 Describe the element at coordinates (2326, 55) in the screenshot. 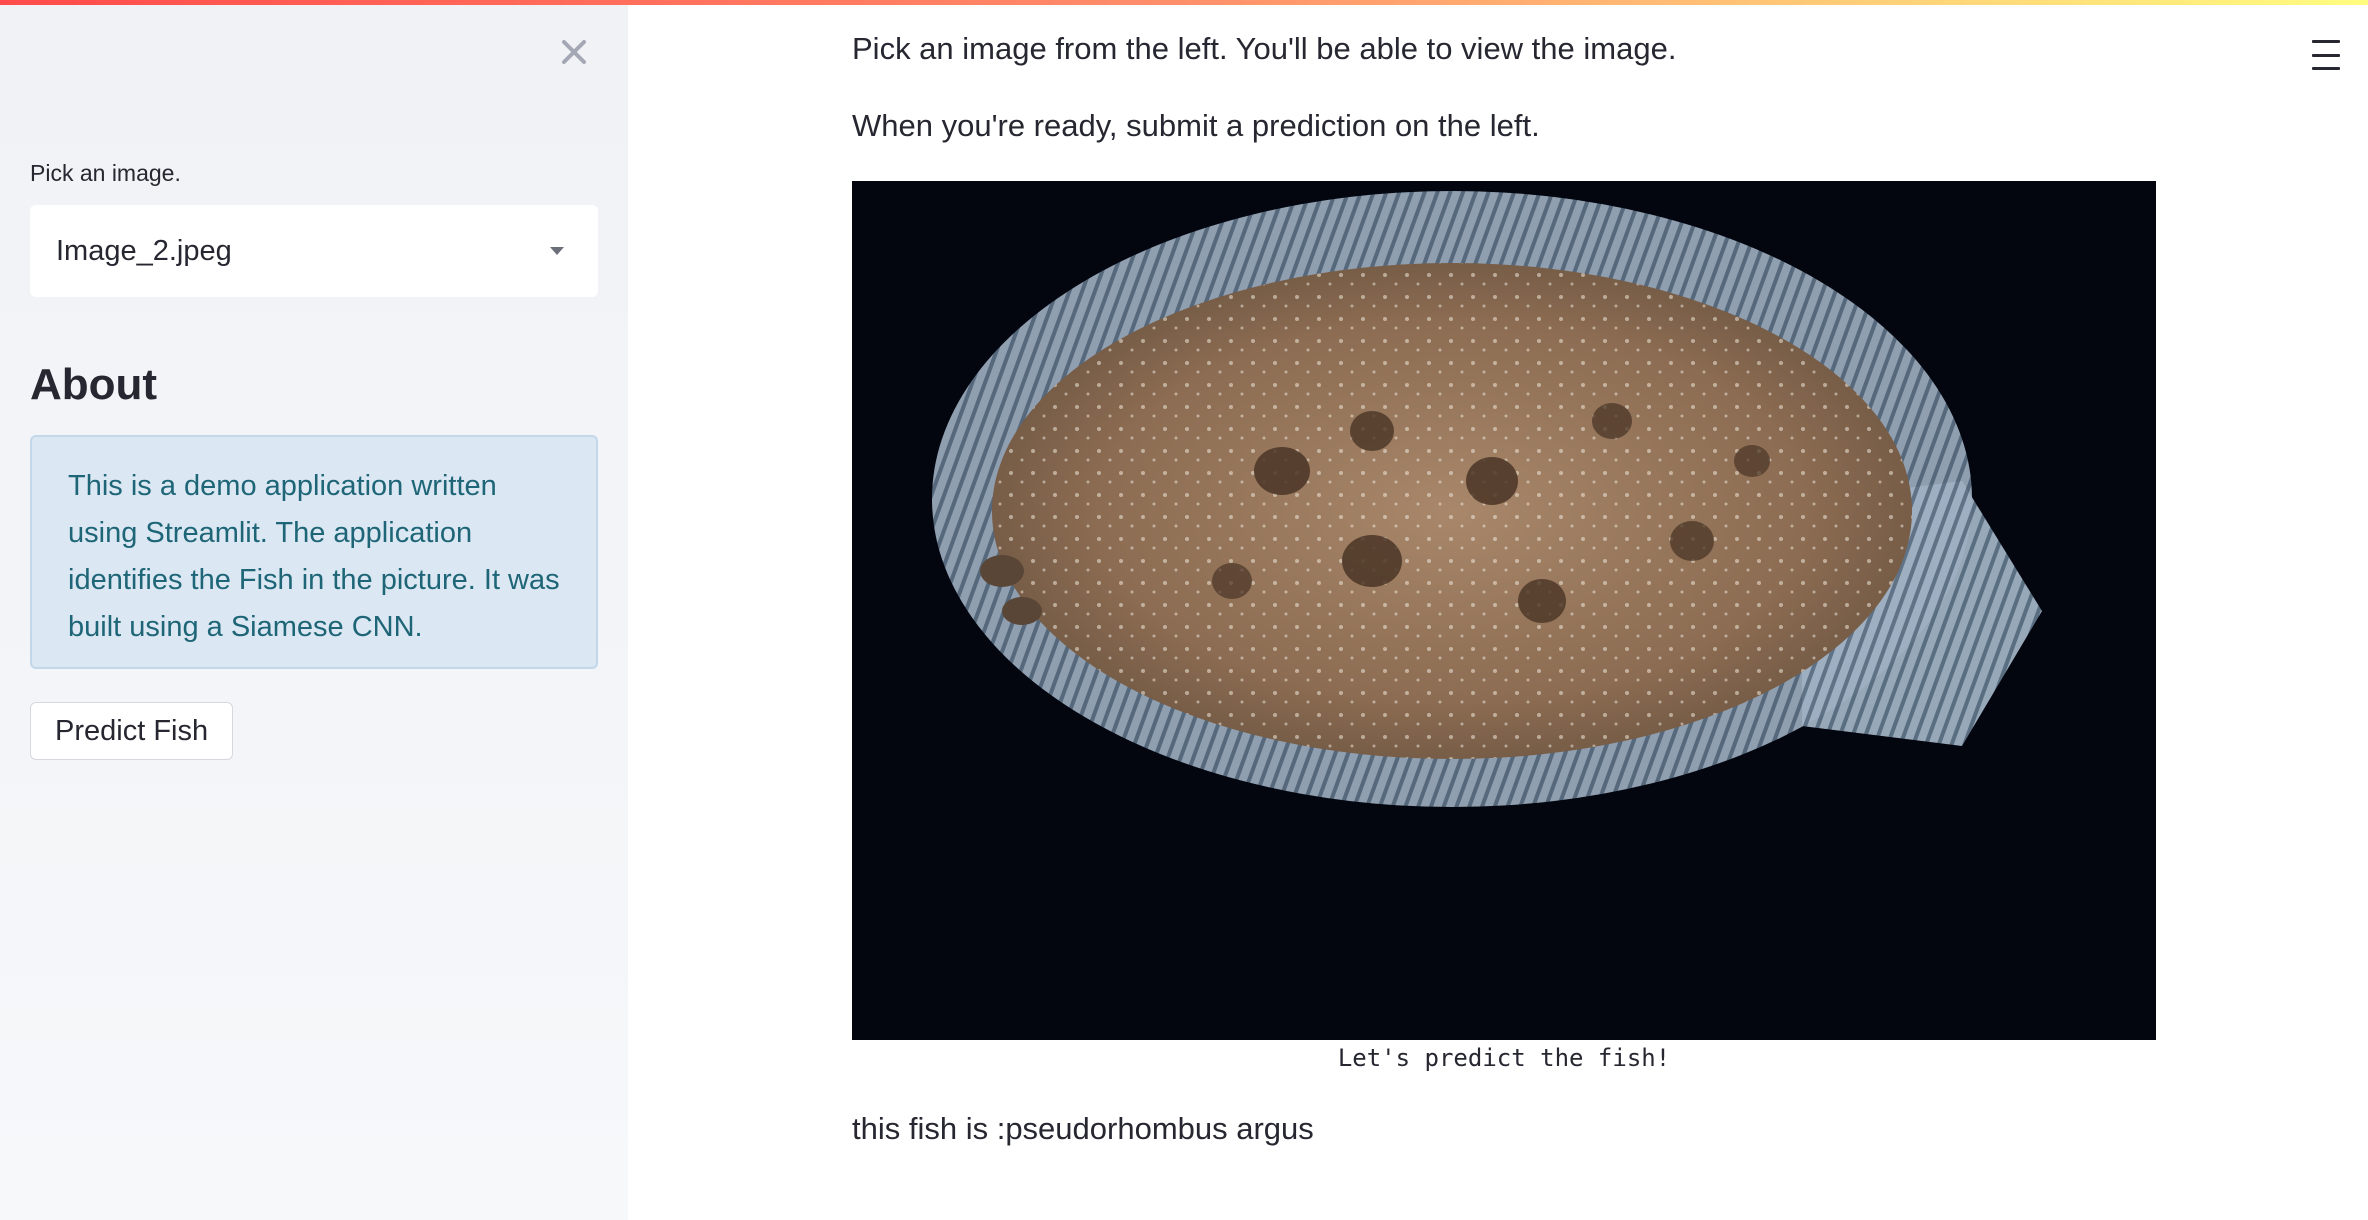

I see `hamburger-menu-icon` at that location.